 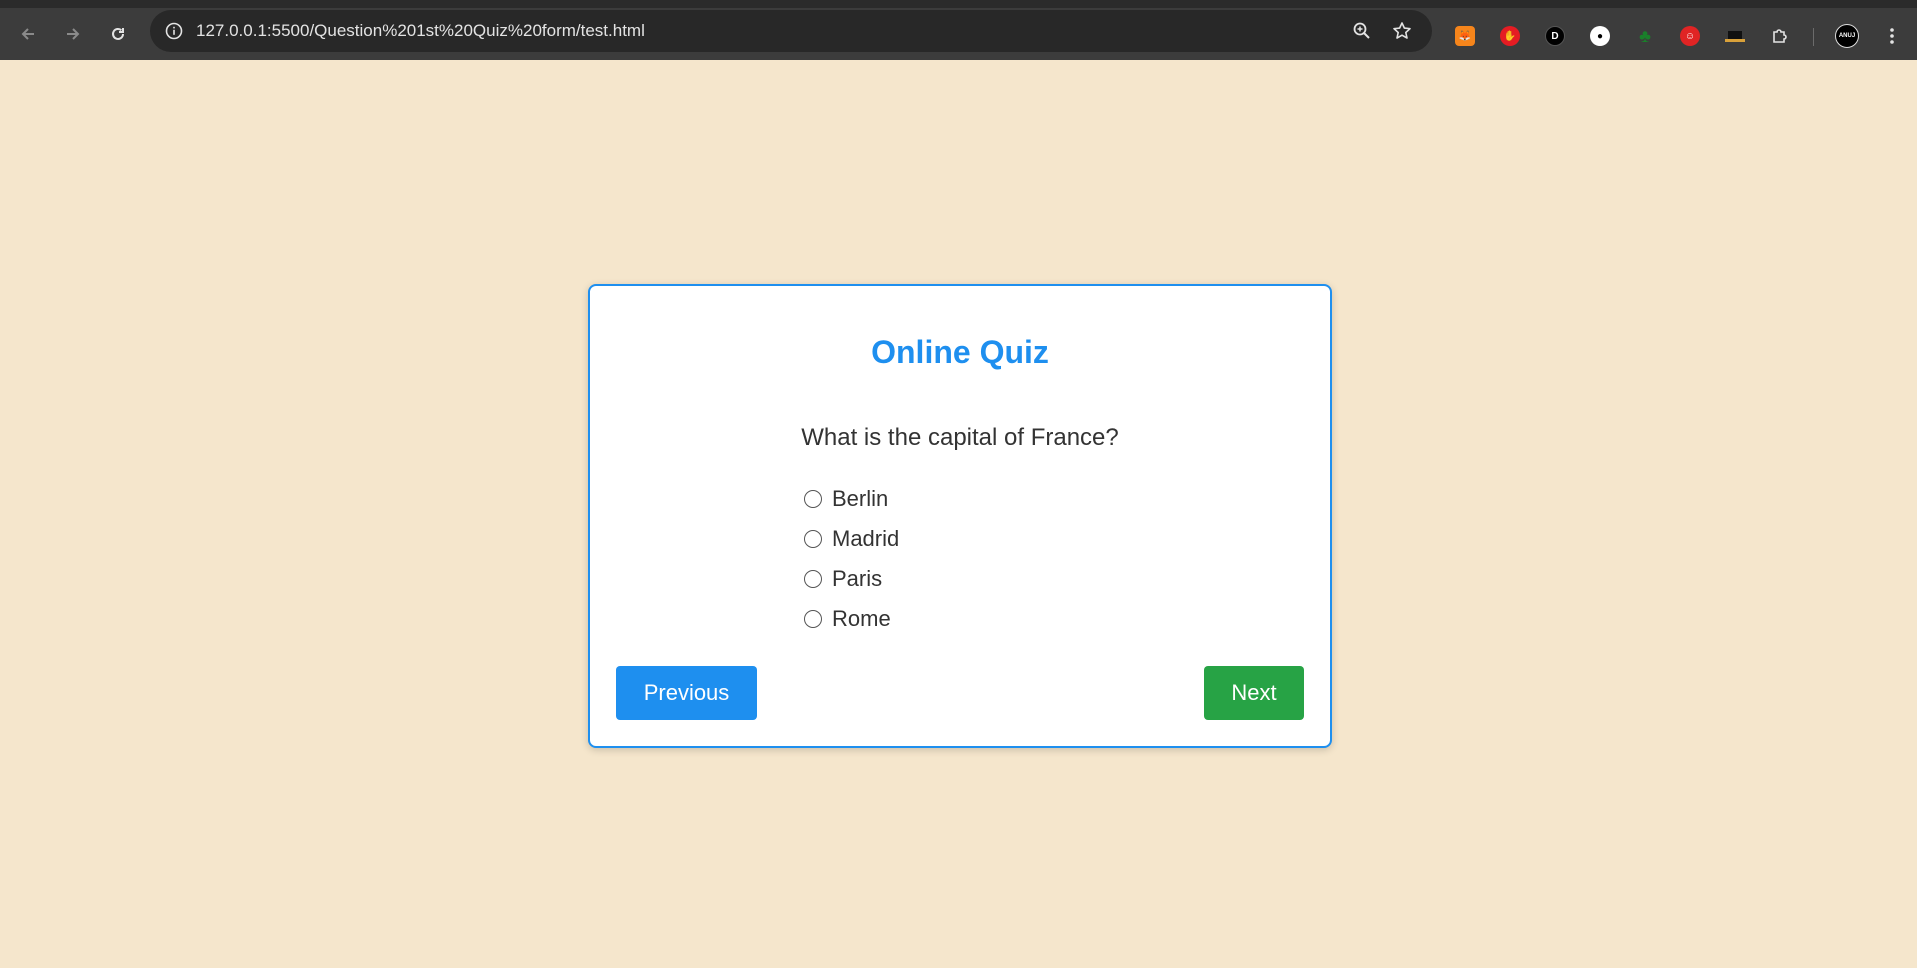 I want to click on option-berlin: Berlin, so click(x=952, y=499).